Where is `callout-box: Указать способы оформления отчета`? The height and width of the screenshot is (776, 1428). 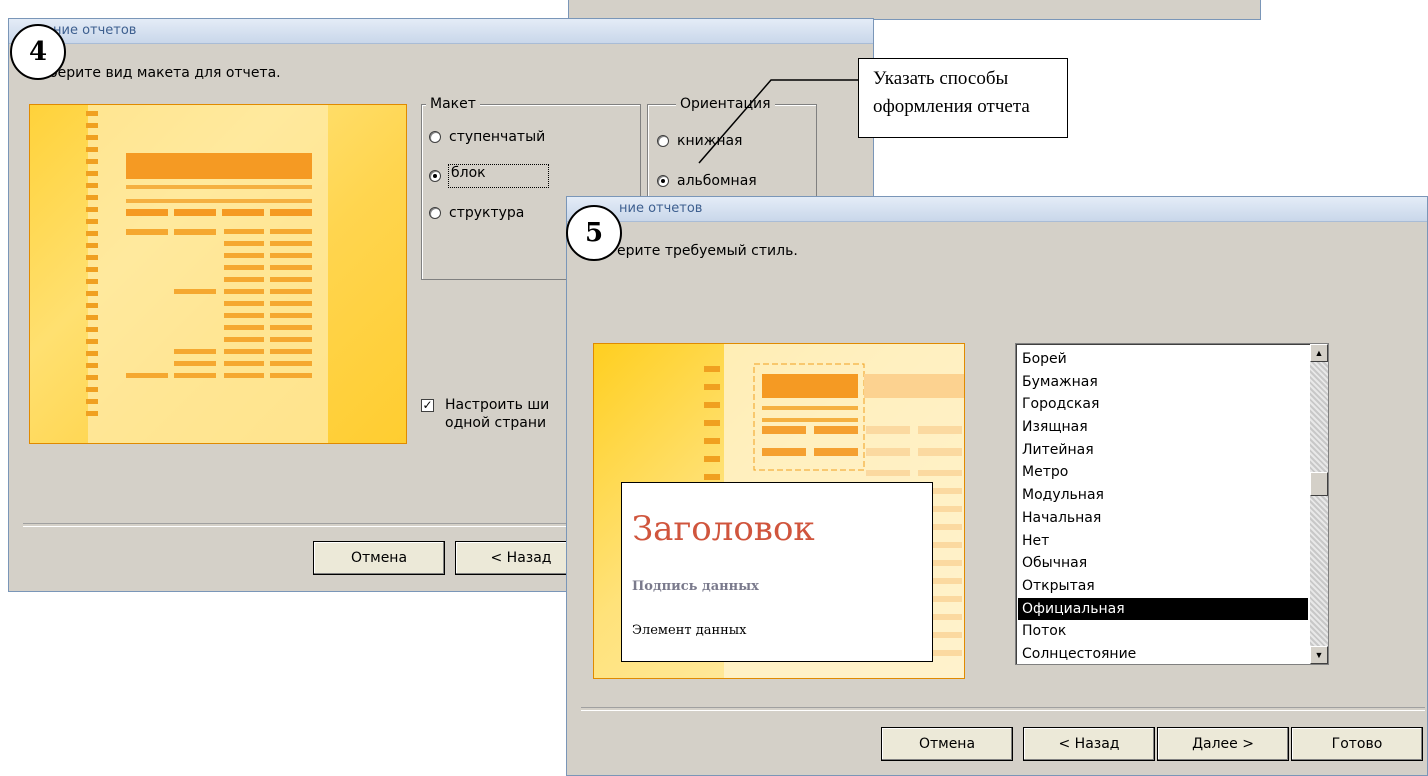
callout-box: Указать способы оформления отчета is located at coordinates (963, 98).